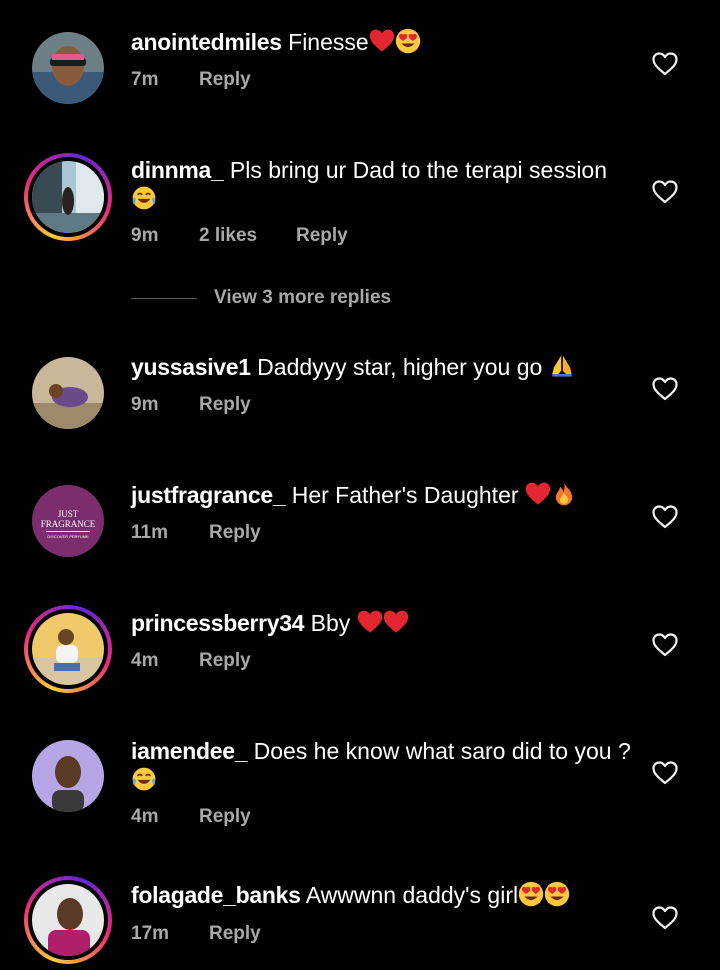 This screenshot has width=720, height=970. What do you see at coordinates (564, 494) in the screenshot?
I see `fire-emoji` at bounding box center [564, 494].